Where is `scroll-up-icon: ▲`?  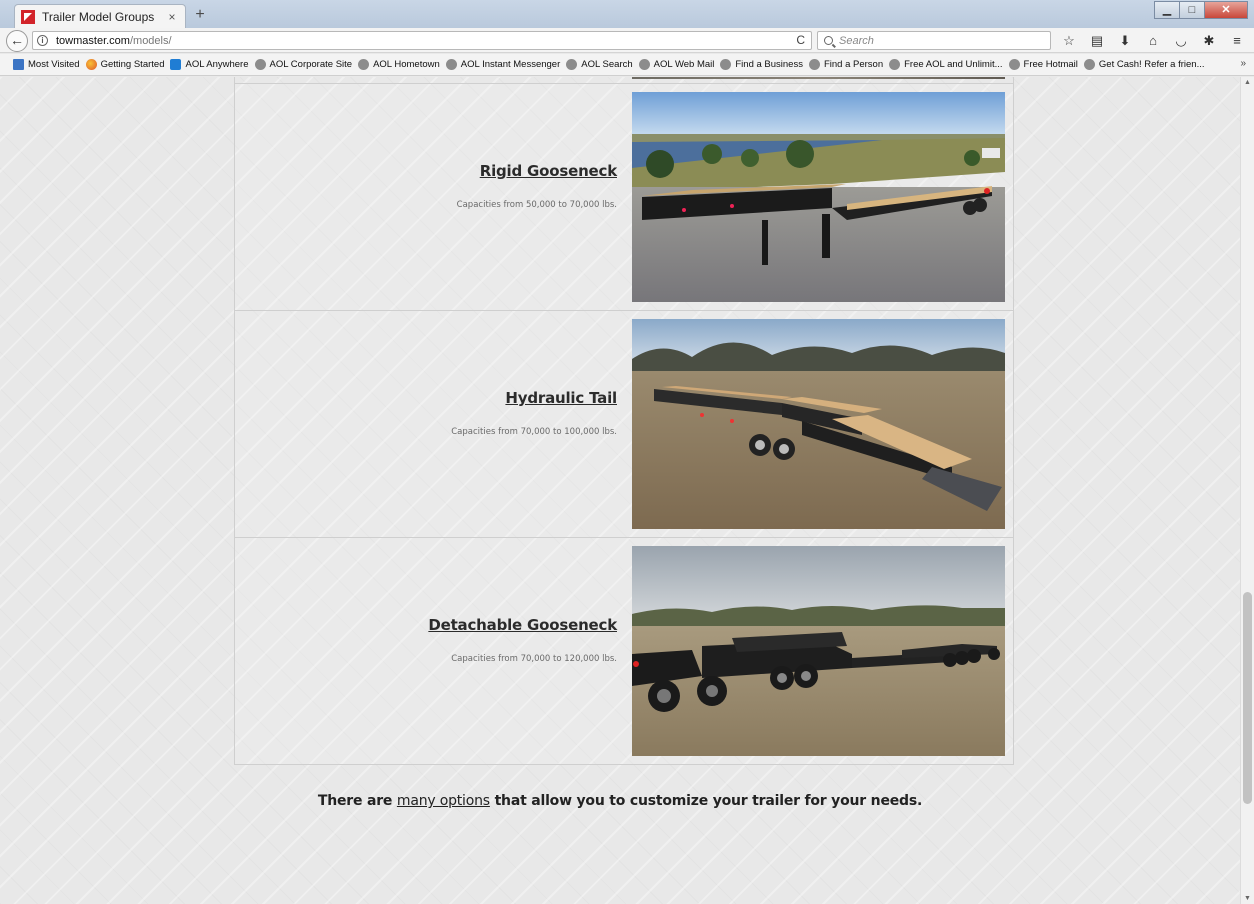
scroll-up-icon: ▲ is located at coordinates (1247, 82).